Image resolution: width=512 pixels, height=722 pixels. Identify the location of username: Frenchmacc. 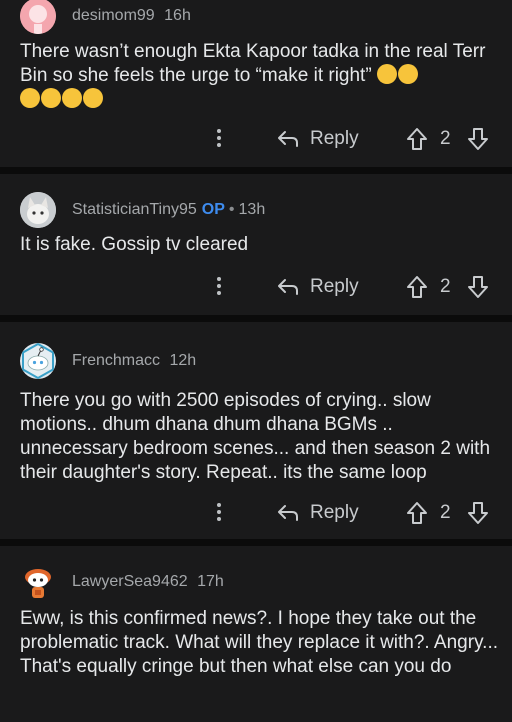
(116, 360).